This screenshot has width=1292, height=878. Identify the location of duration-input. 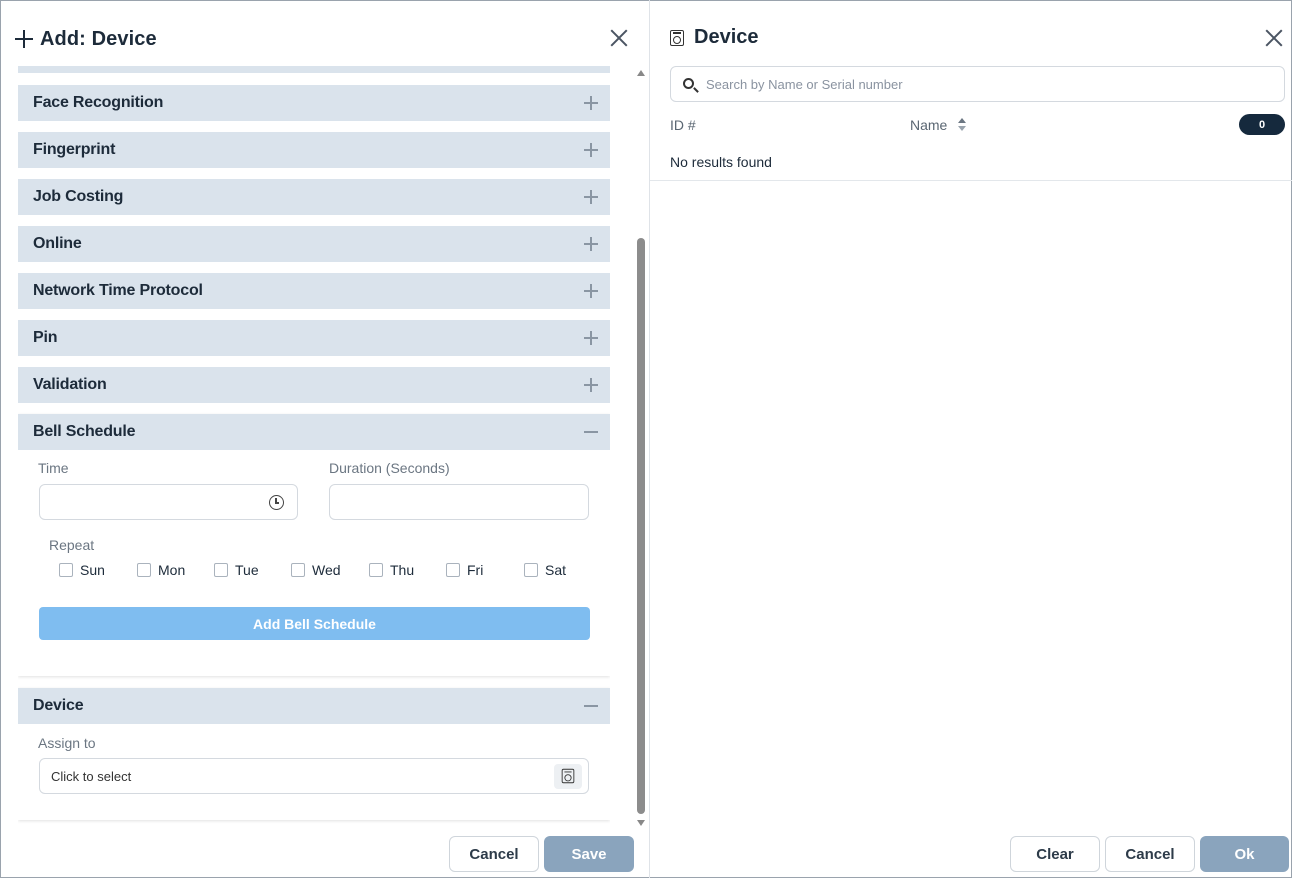
(459, 502).